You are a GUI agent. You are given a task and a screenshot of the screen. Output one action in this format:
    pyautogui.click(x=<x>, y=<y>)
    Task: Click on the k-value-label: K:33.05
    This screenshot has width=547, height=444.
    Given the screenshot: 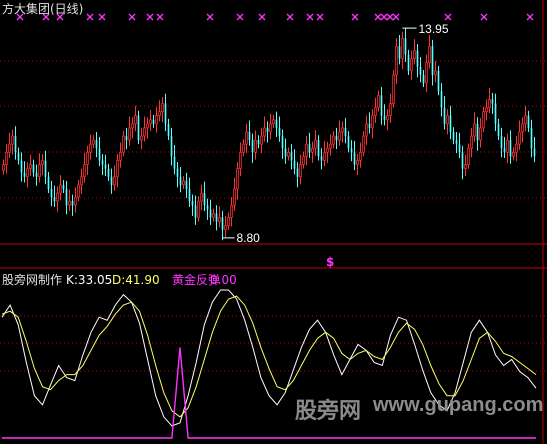 What is the action you would take?
    pyautogui.click(x=89, y=280)
    